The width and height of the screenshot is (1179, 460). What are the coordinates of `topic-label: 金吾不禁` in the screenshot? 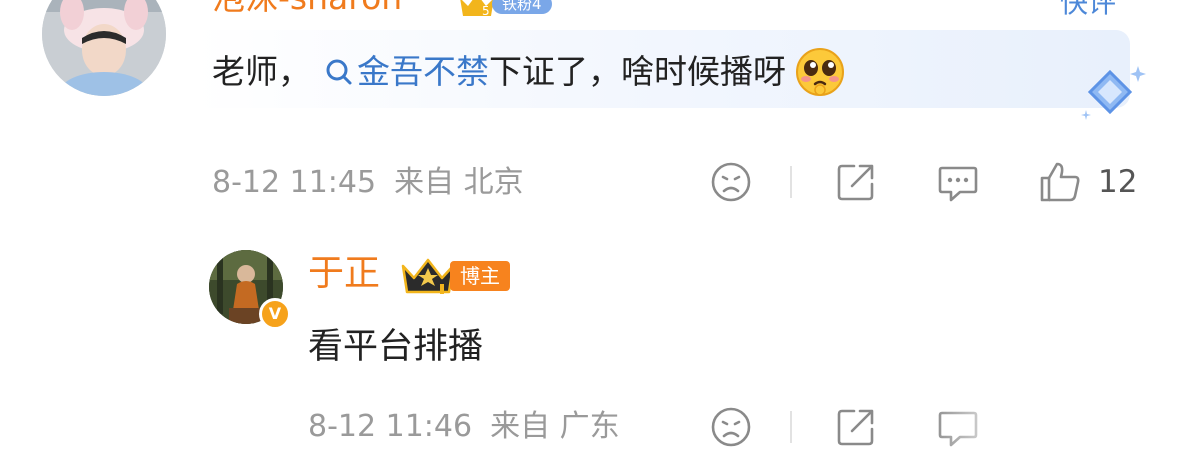 It's located at (423, 72).